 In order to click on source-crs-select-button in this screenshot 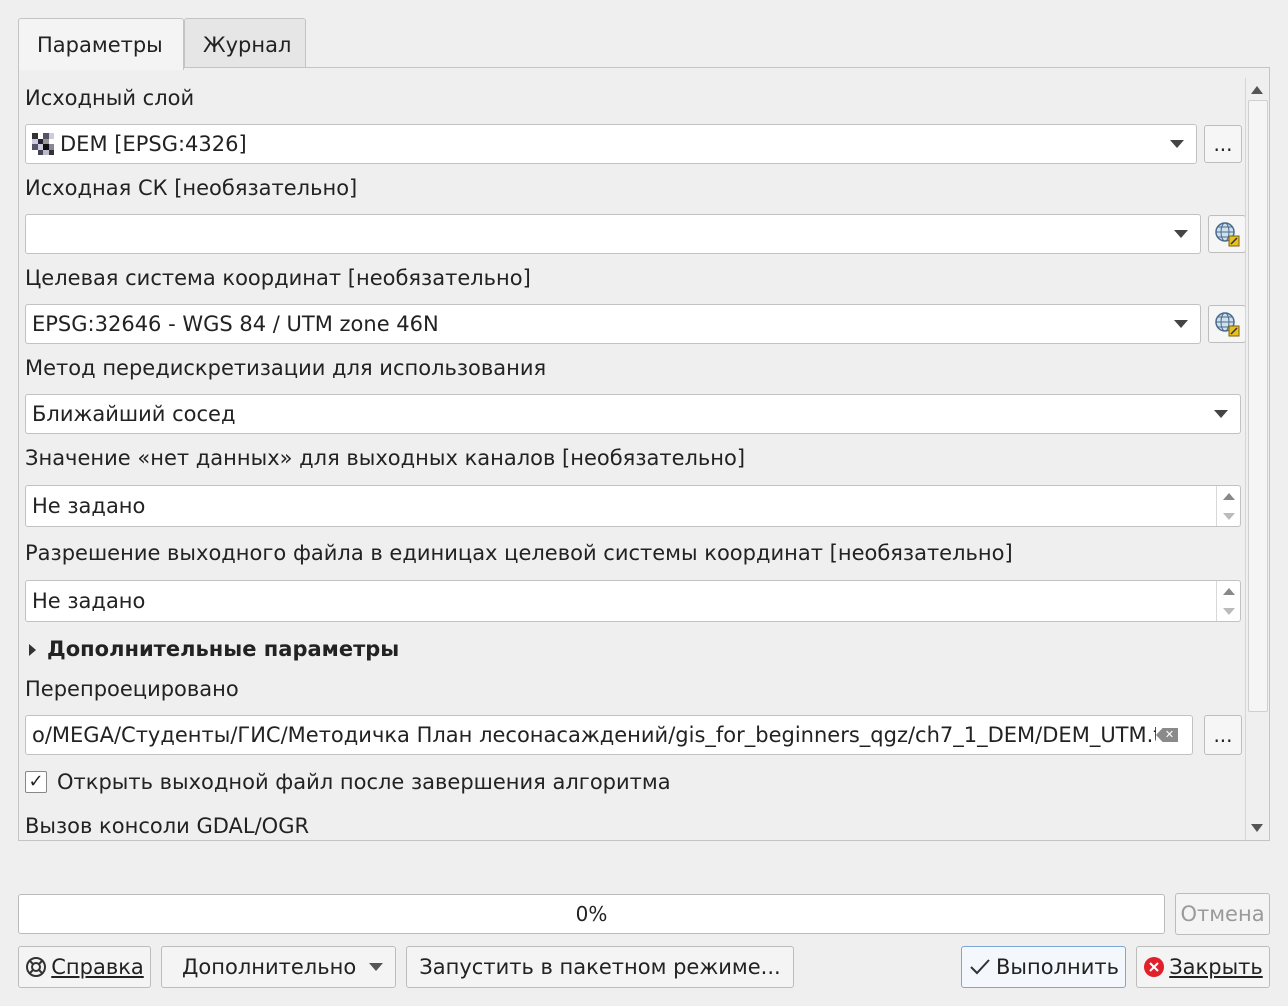, I will do `click(1226, 234)`.